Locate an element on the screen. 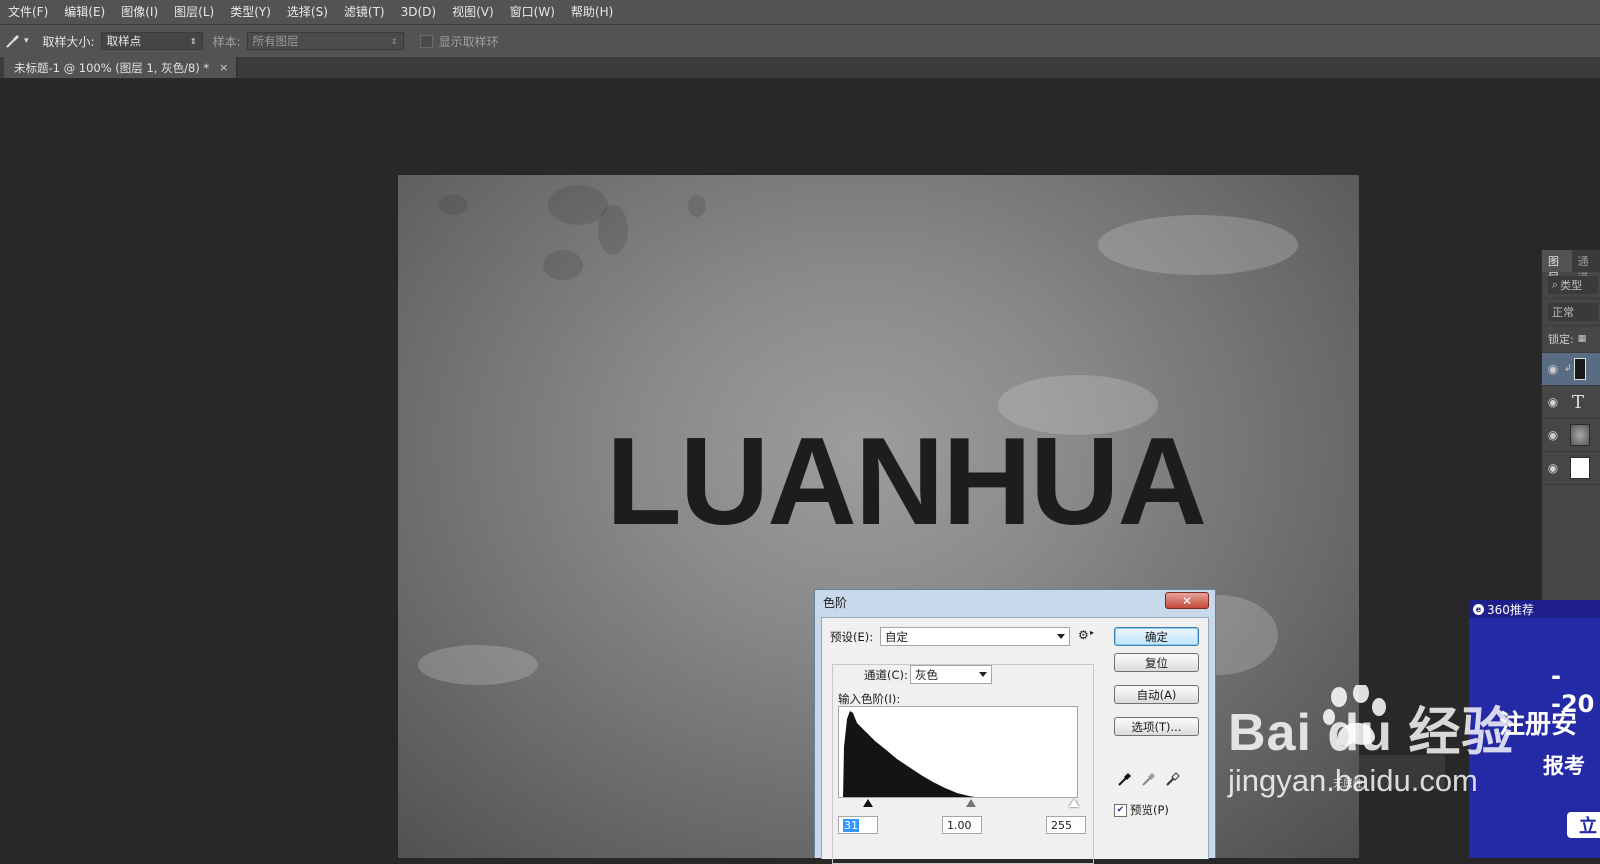 This screenshot has width=1600, height=864. black-point-handle is located at coordinates (868, 803).